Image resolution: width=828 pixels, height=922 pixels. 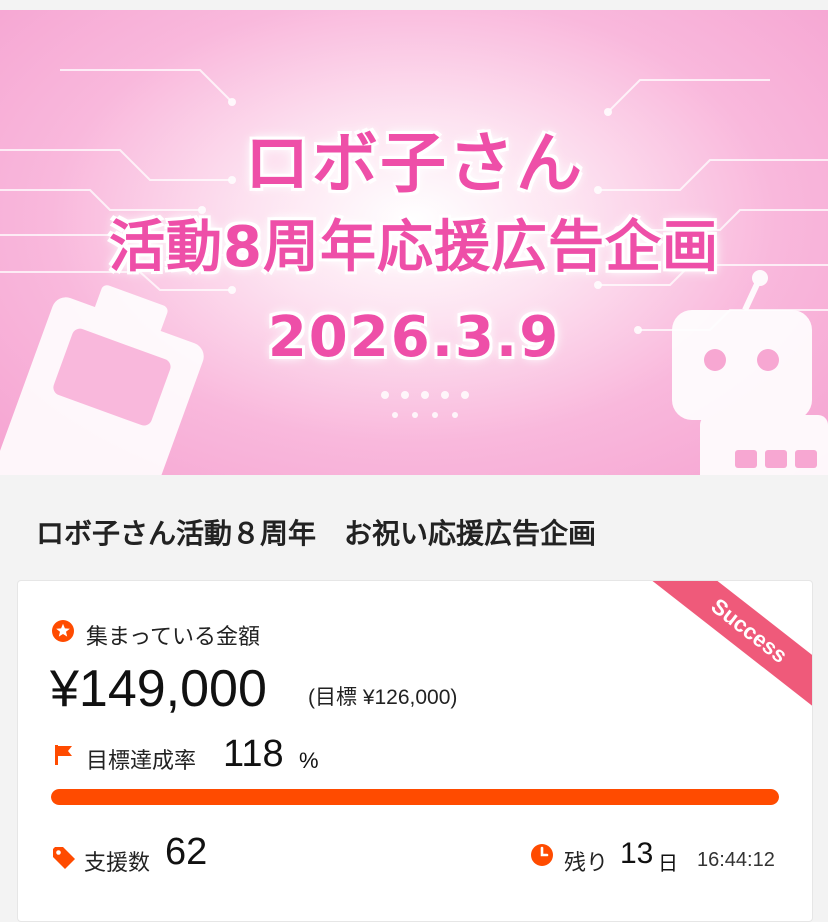 I want to click on top-strip, so click(x=414, y=5).